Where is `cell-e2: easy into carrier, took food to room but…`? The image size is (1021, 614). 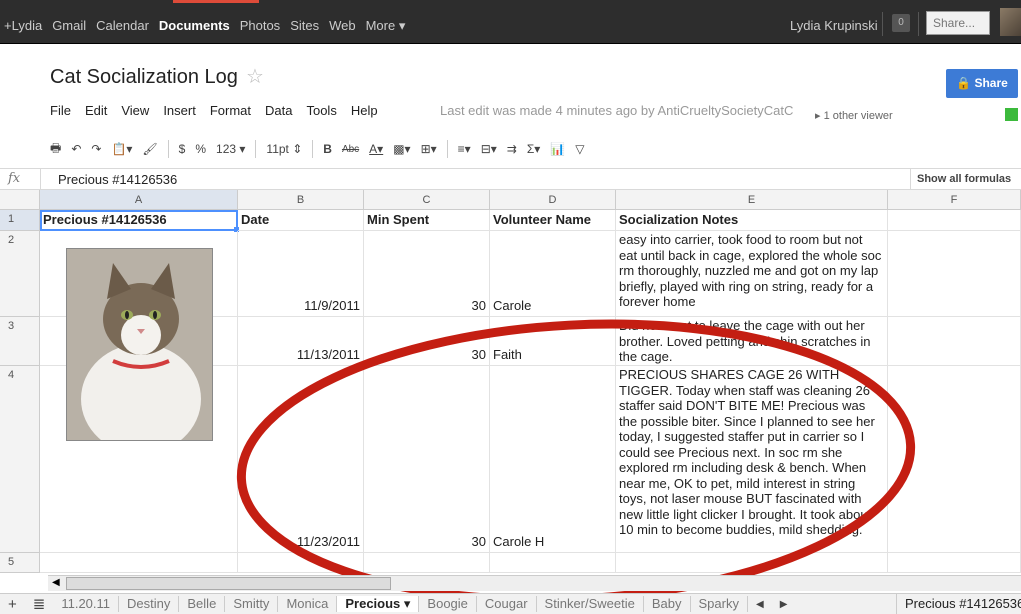
cell-e2: easy into carrier, took food to room but… is located at coordinates (752, 274).